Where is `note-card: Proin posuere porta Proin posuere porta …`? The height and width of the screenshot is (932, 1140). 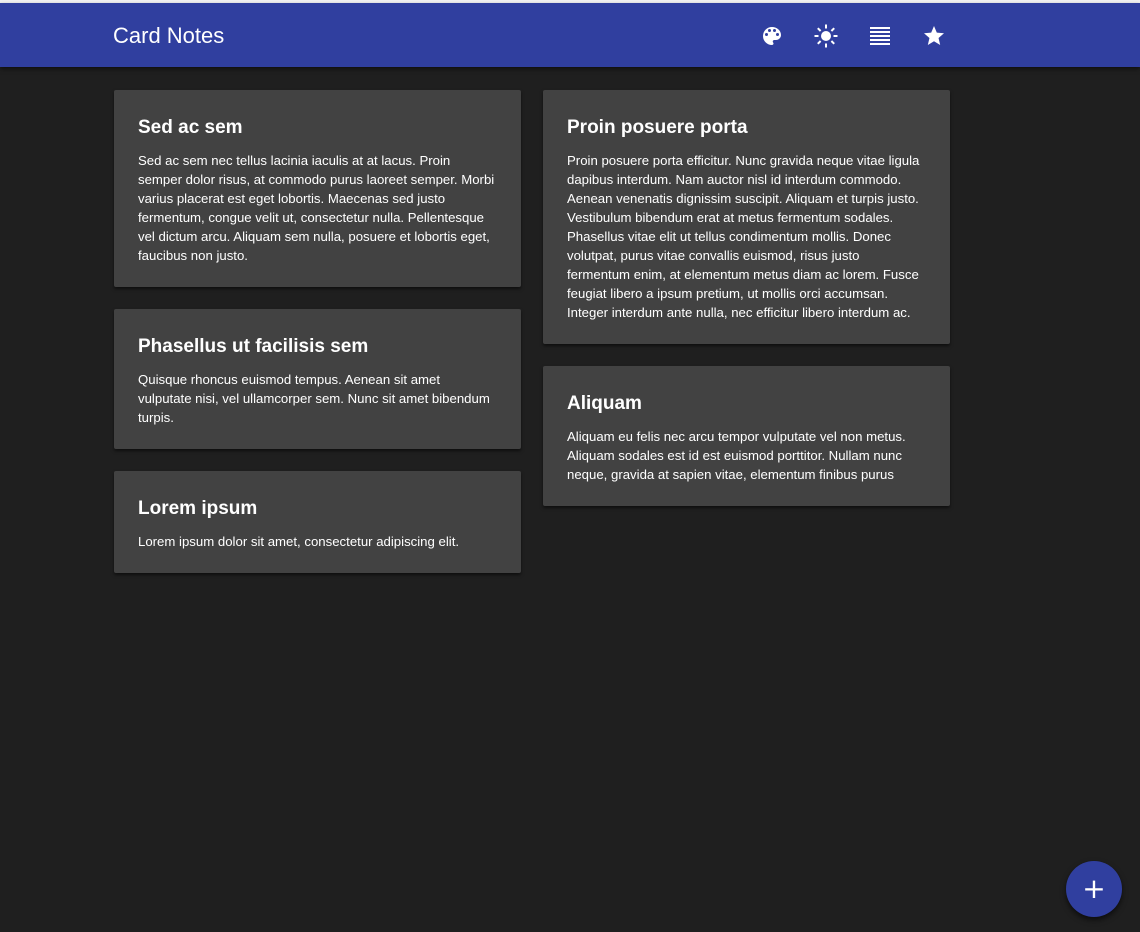 note-card: Proin posuere porta Proin posuere porta … is located at coordinates (746, 217).